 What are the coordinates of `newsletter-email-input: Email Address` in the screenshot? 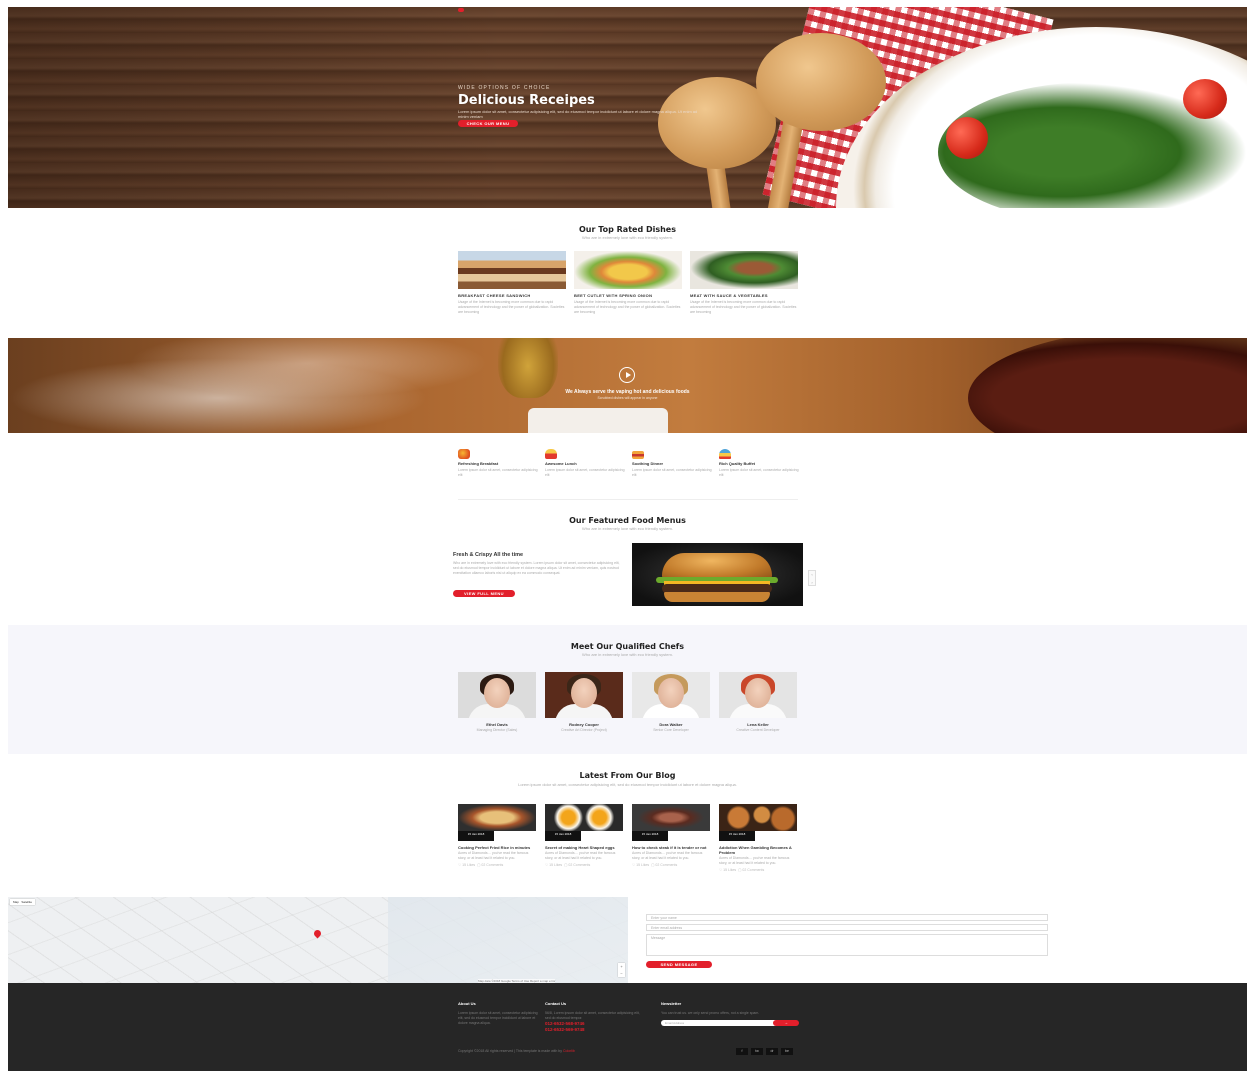 It's located at (720, 1023).